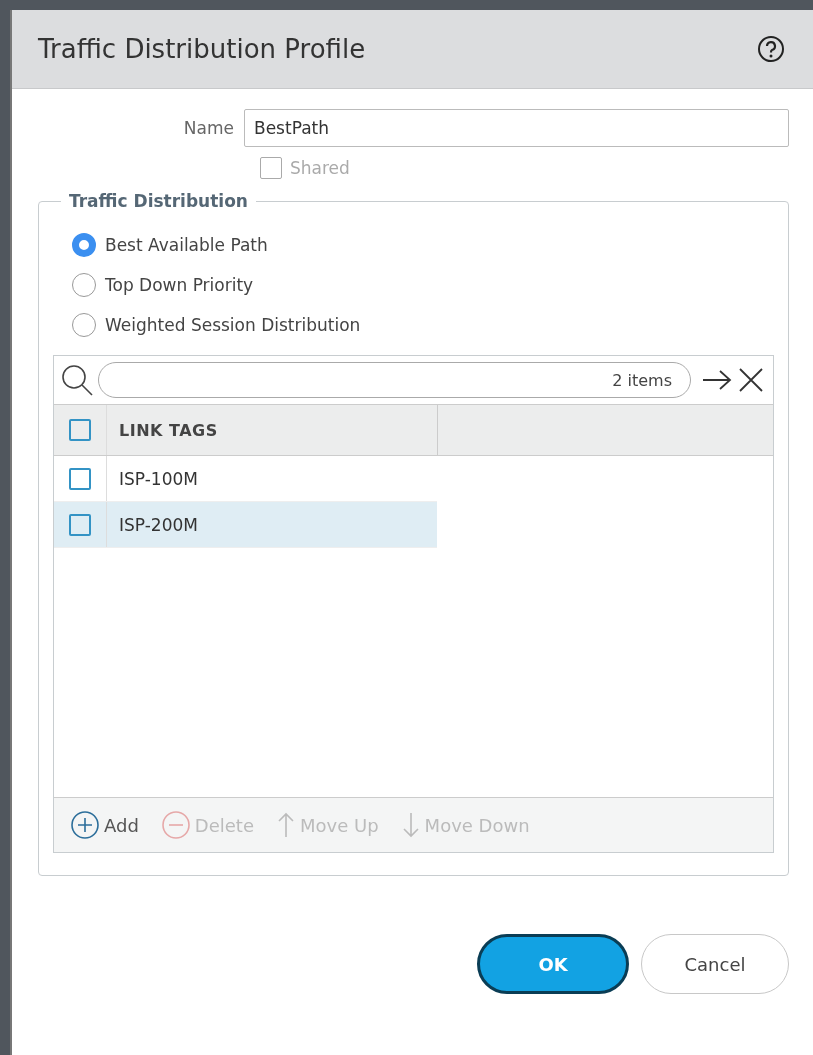  What do you see at coordinates (158, 479) in the screenshot?
I see `table-cell-text: ISP-100M` at bounding box center [158, 479].